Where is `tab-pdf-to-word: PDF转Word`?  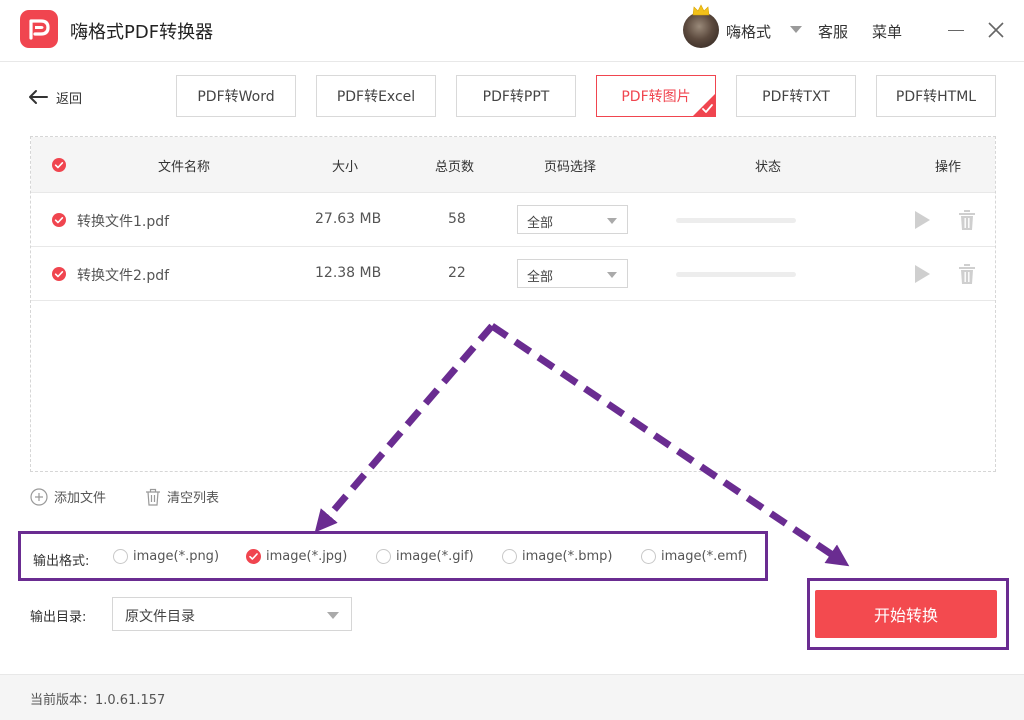
tab-pdf-to-word: PDF转Word is located at coordinates (236, 96).